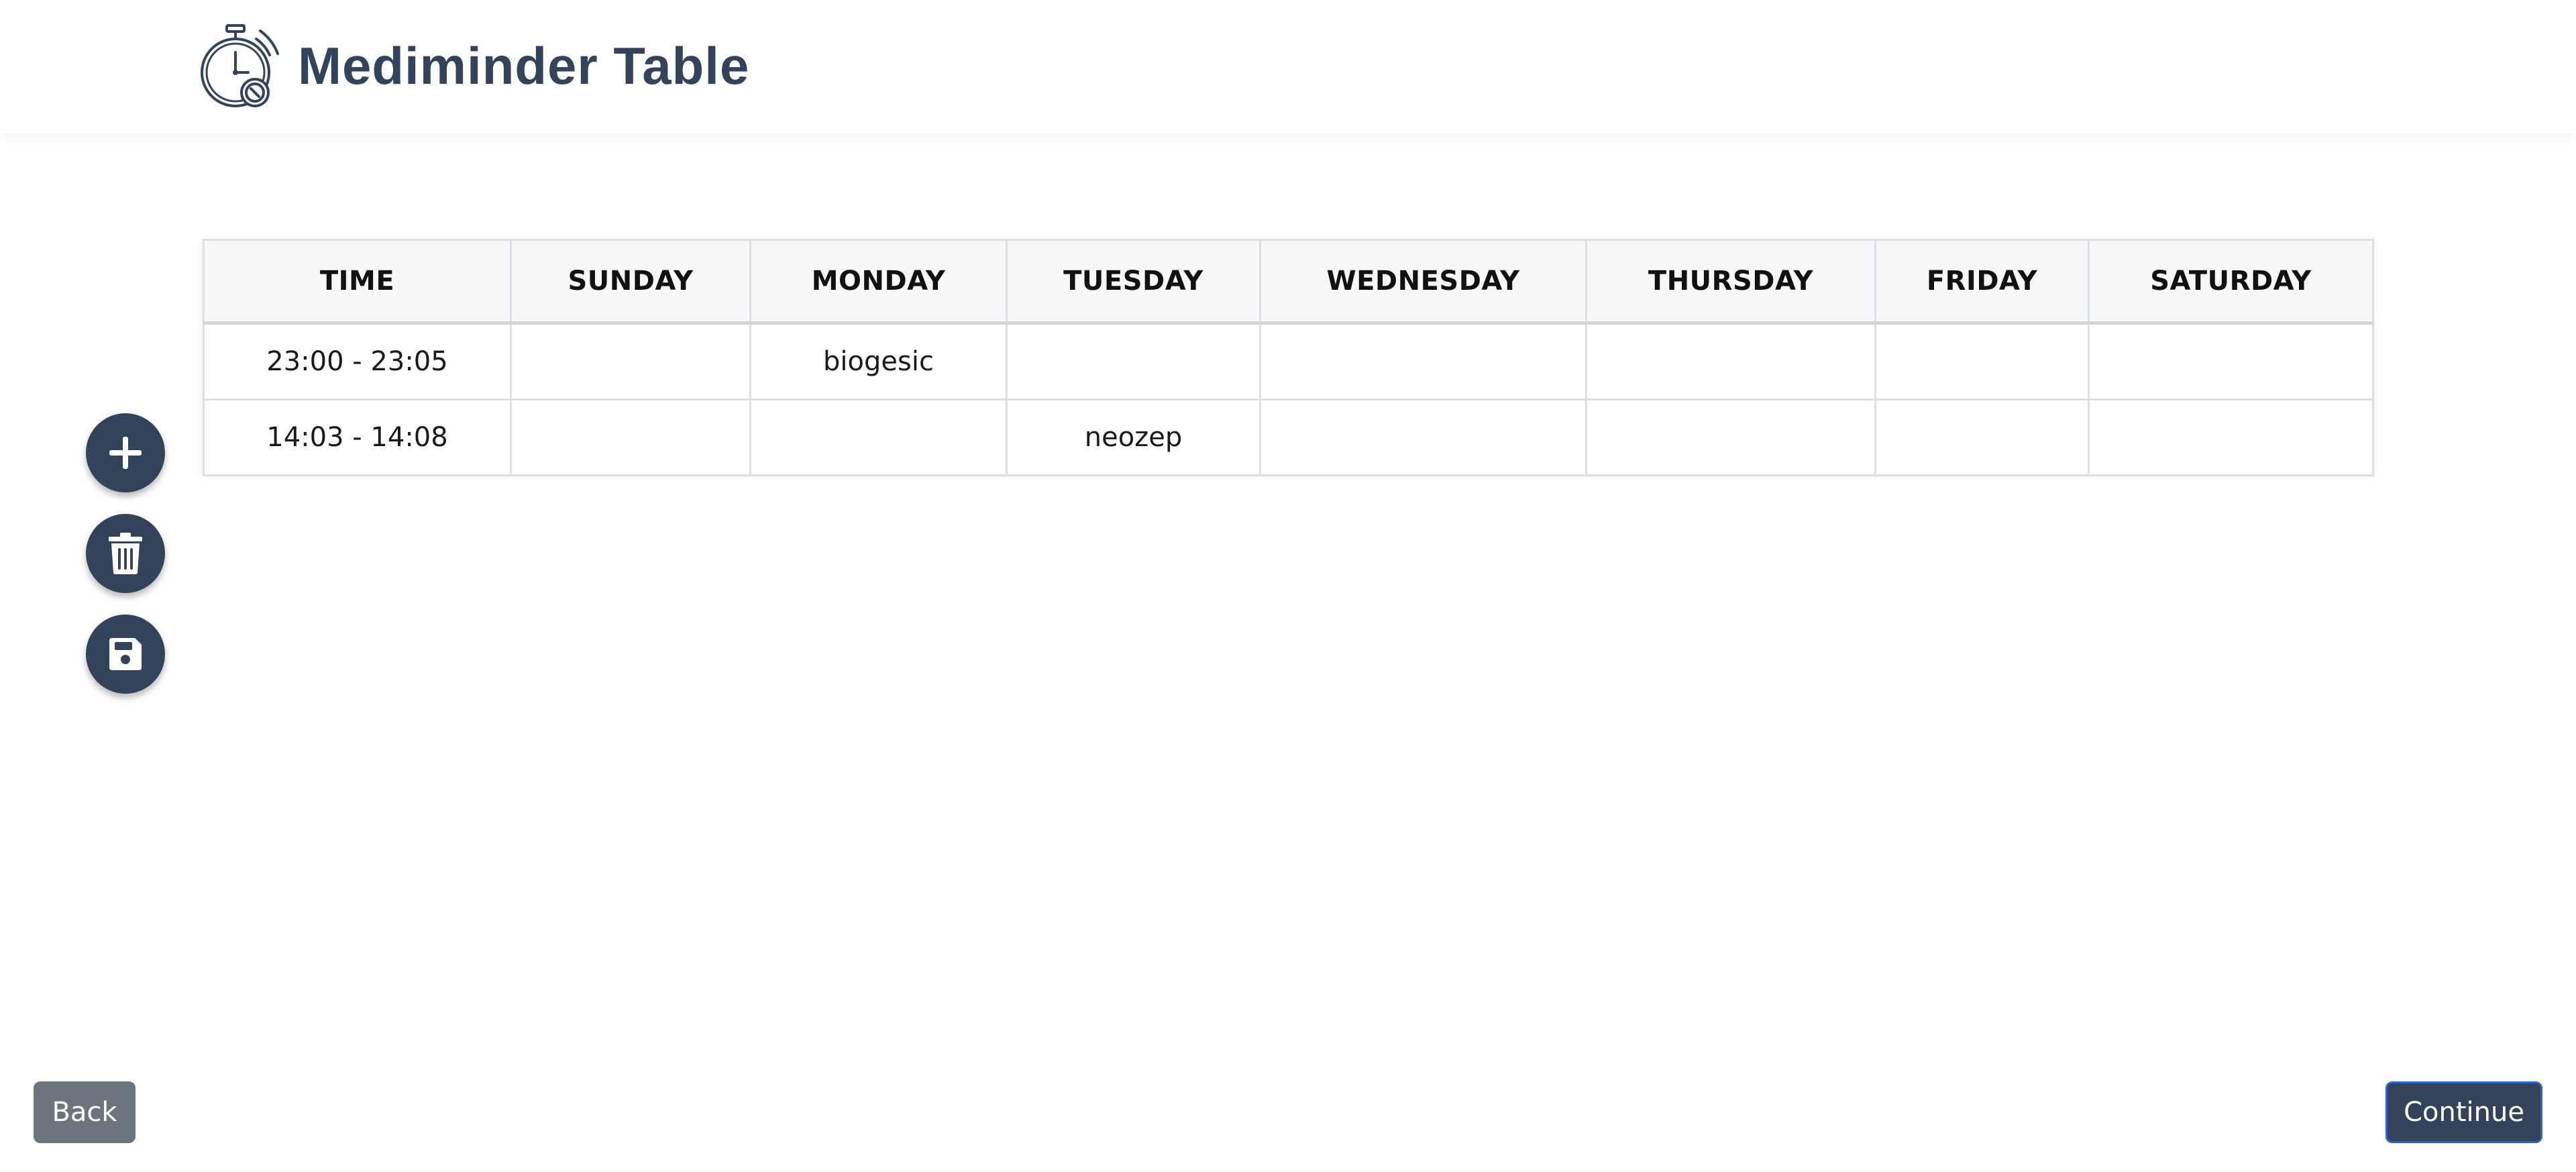 The height and width of the screenshot is (1172, 2576). Describe the element at coordinates (1288, 66) in the screenshot. I see `app-header: Mediminder Table` at that location.